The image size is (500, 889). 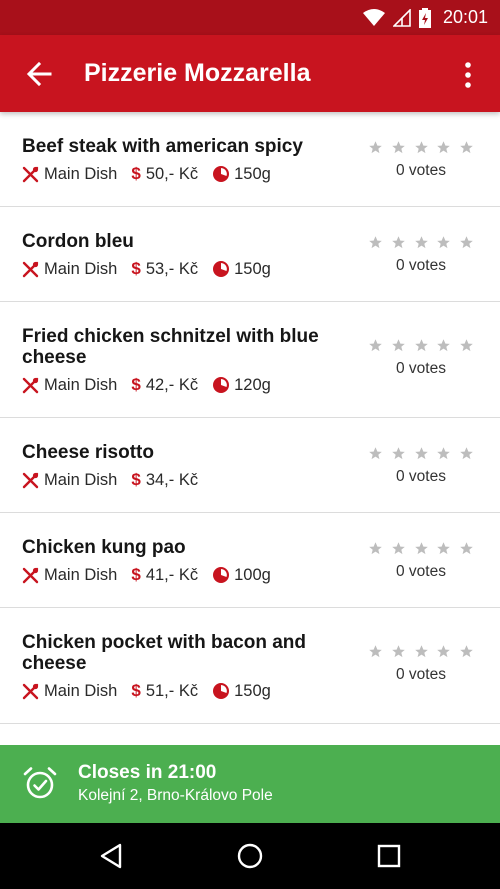 I want to click on nav-recents-button, so click(x=389, y=856).